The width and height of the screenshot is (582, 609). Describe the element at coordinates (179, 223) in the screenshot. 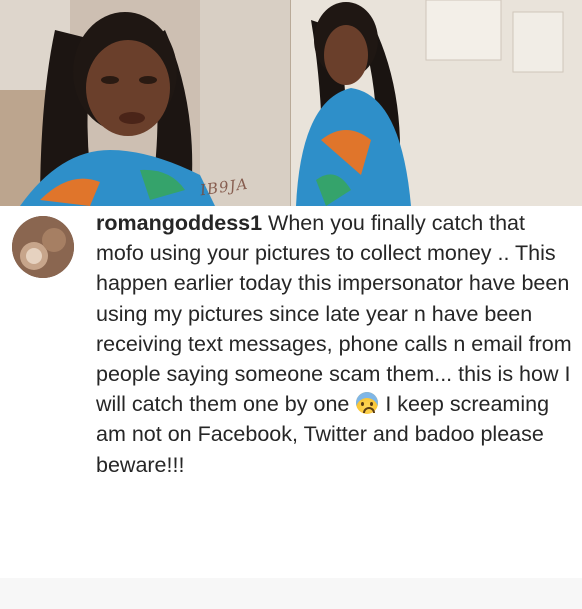

I see `caption-username: romangoddess1` at that location.